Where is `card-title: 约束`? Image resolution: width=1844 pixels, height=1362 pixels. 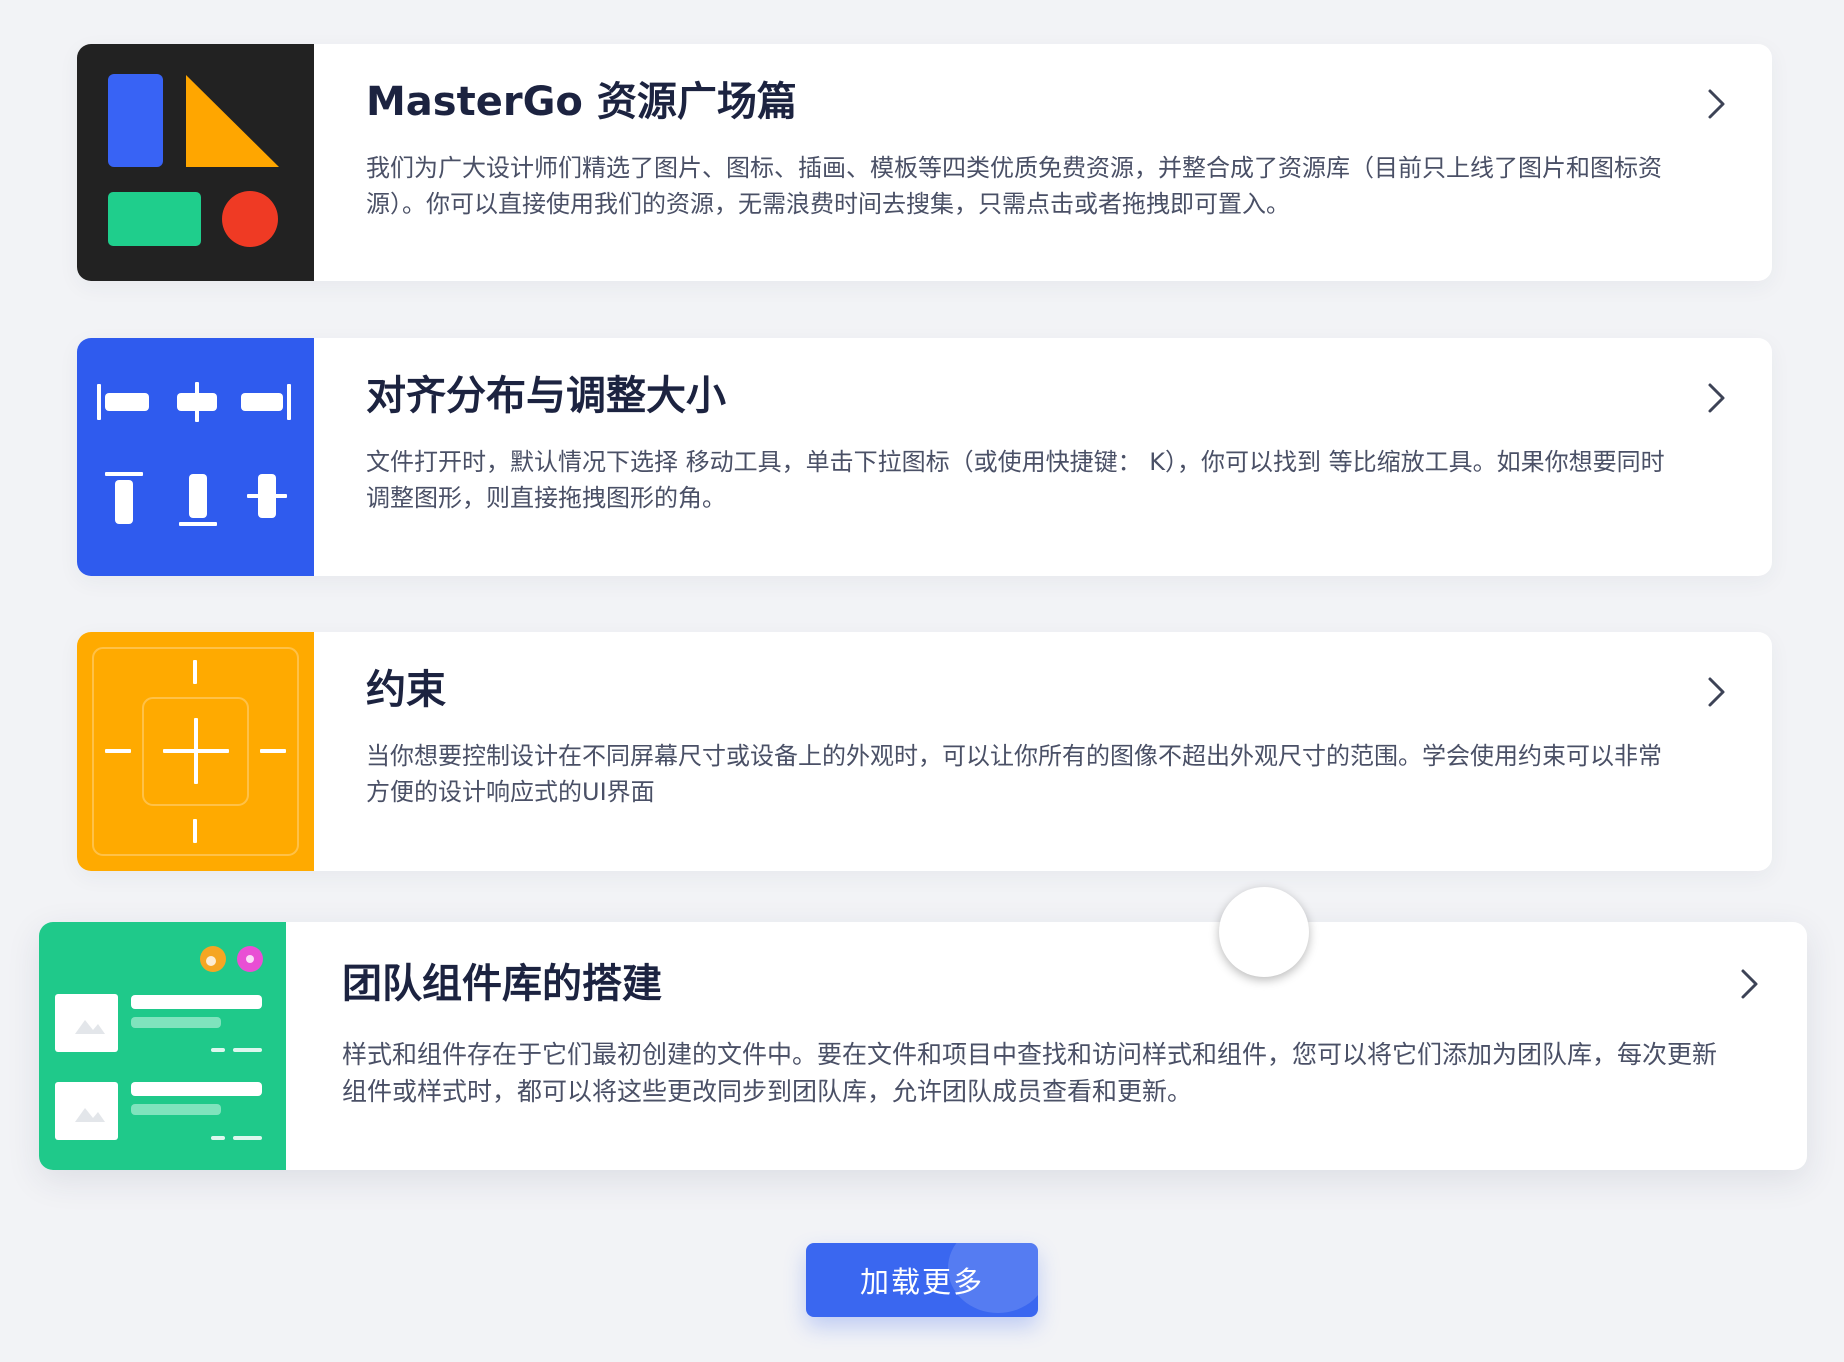
card-title: 约束 is located at coordinates (406, 690).